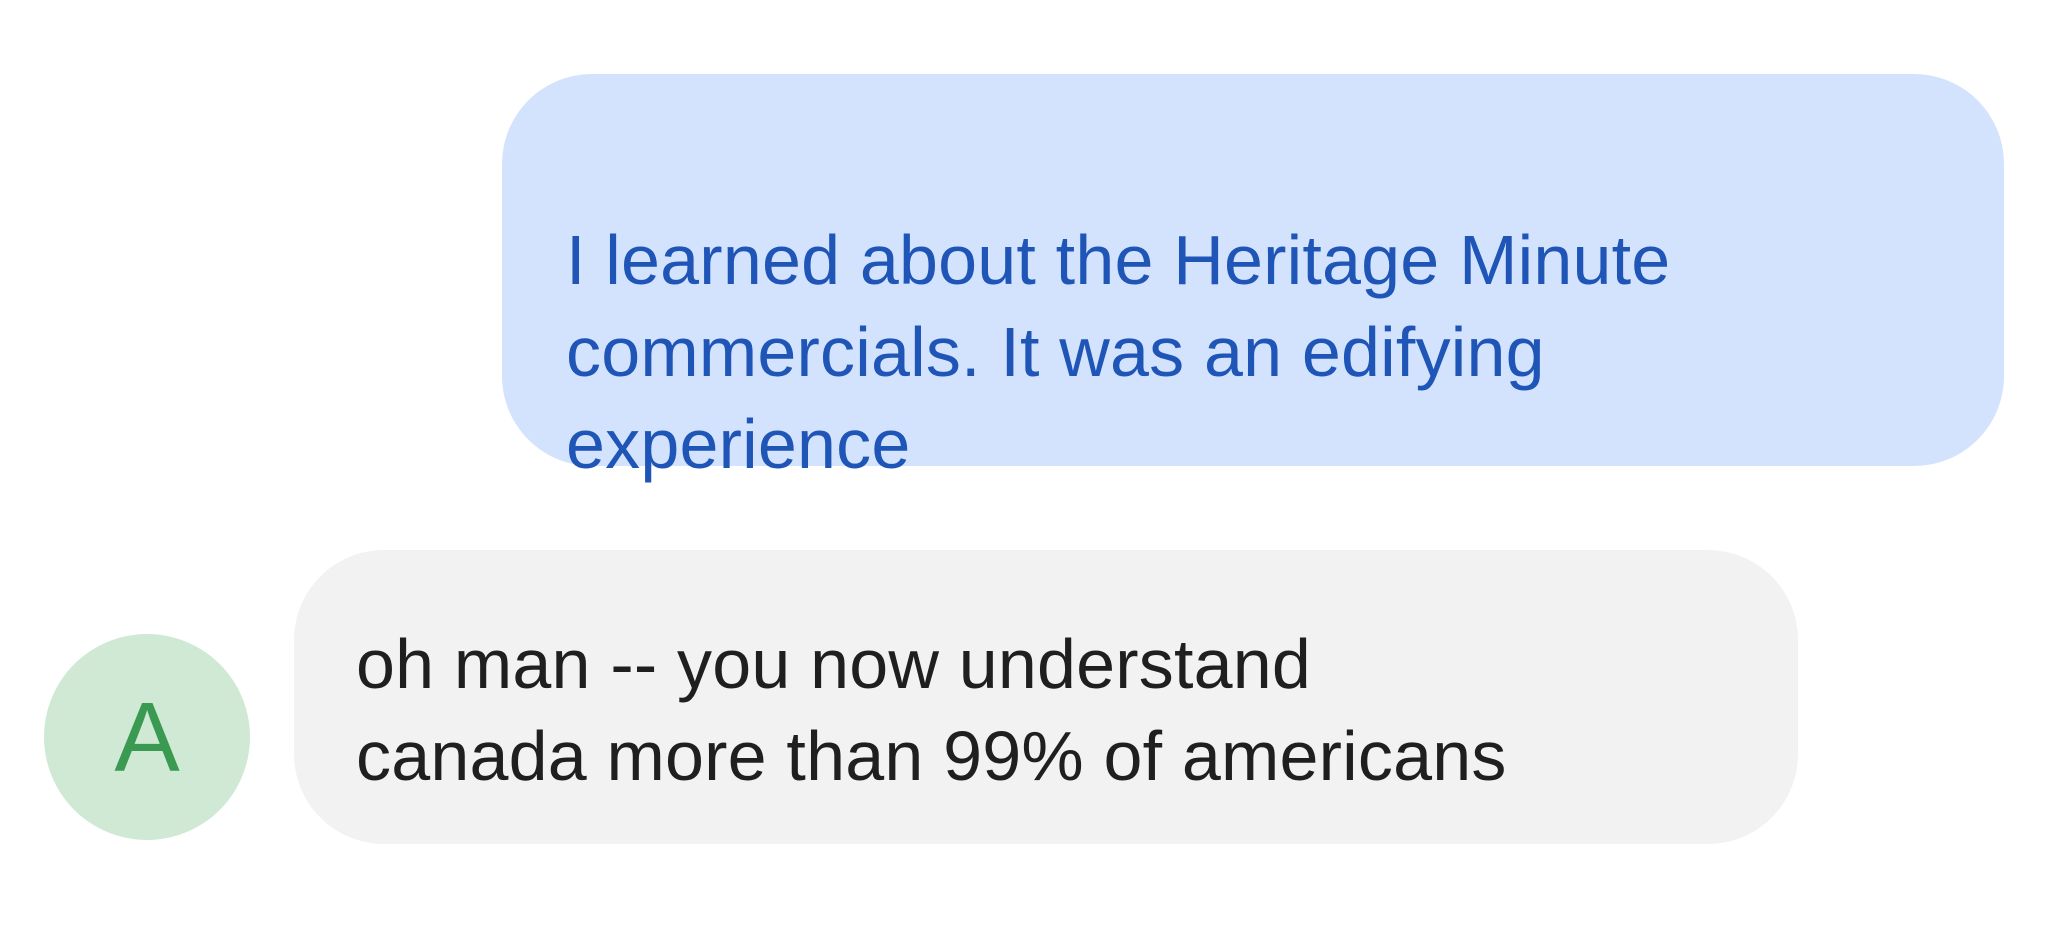 The image size is (2048, 944). I want to click on avatar: A, so click(147, 737).